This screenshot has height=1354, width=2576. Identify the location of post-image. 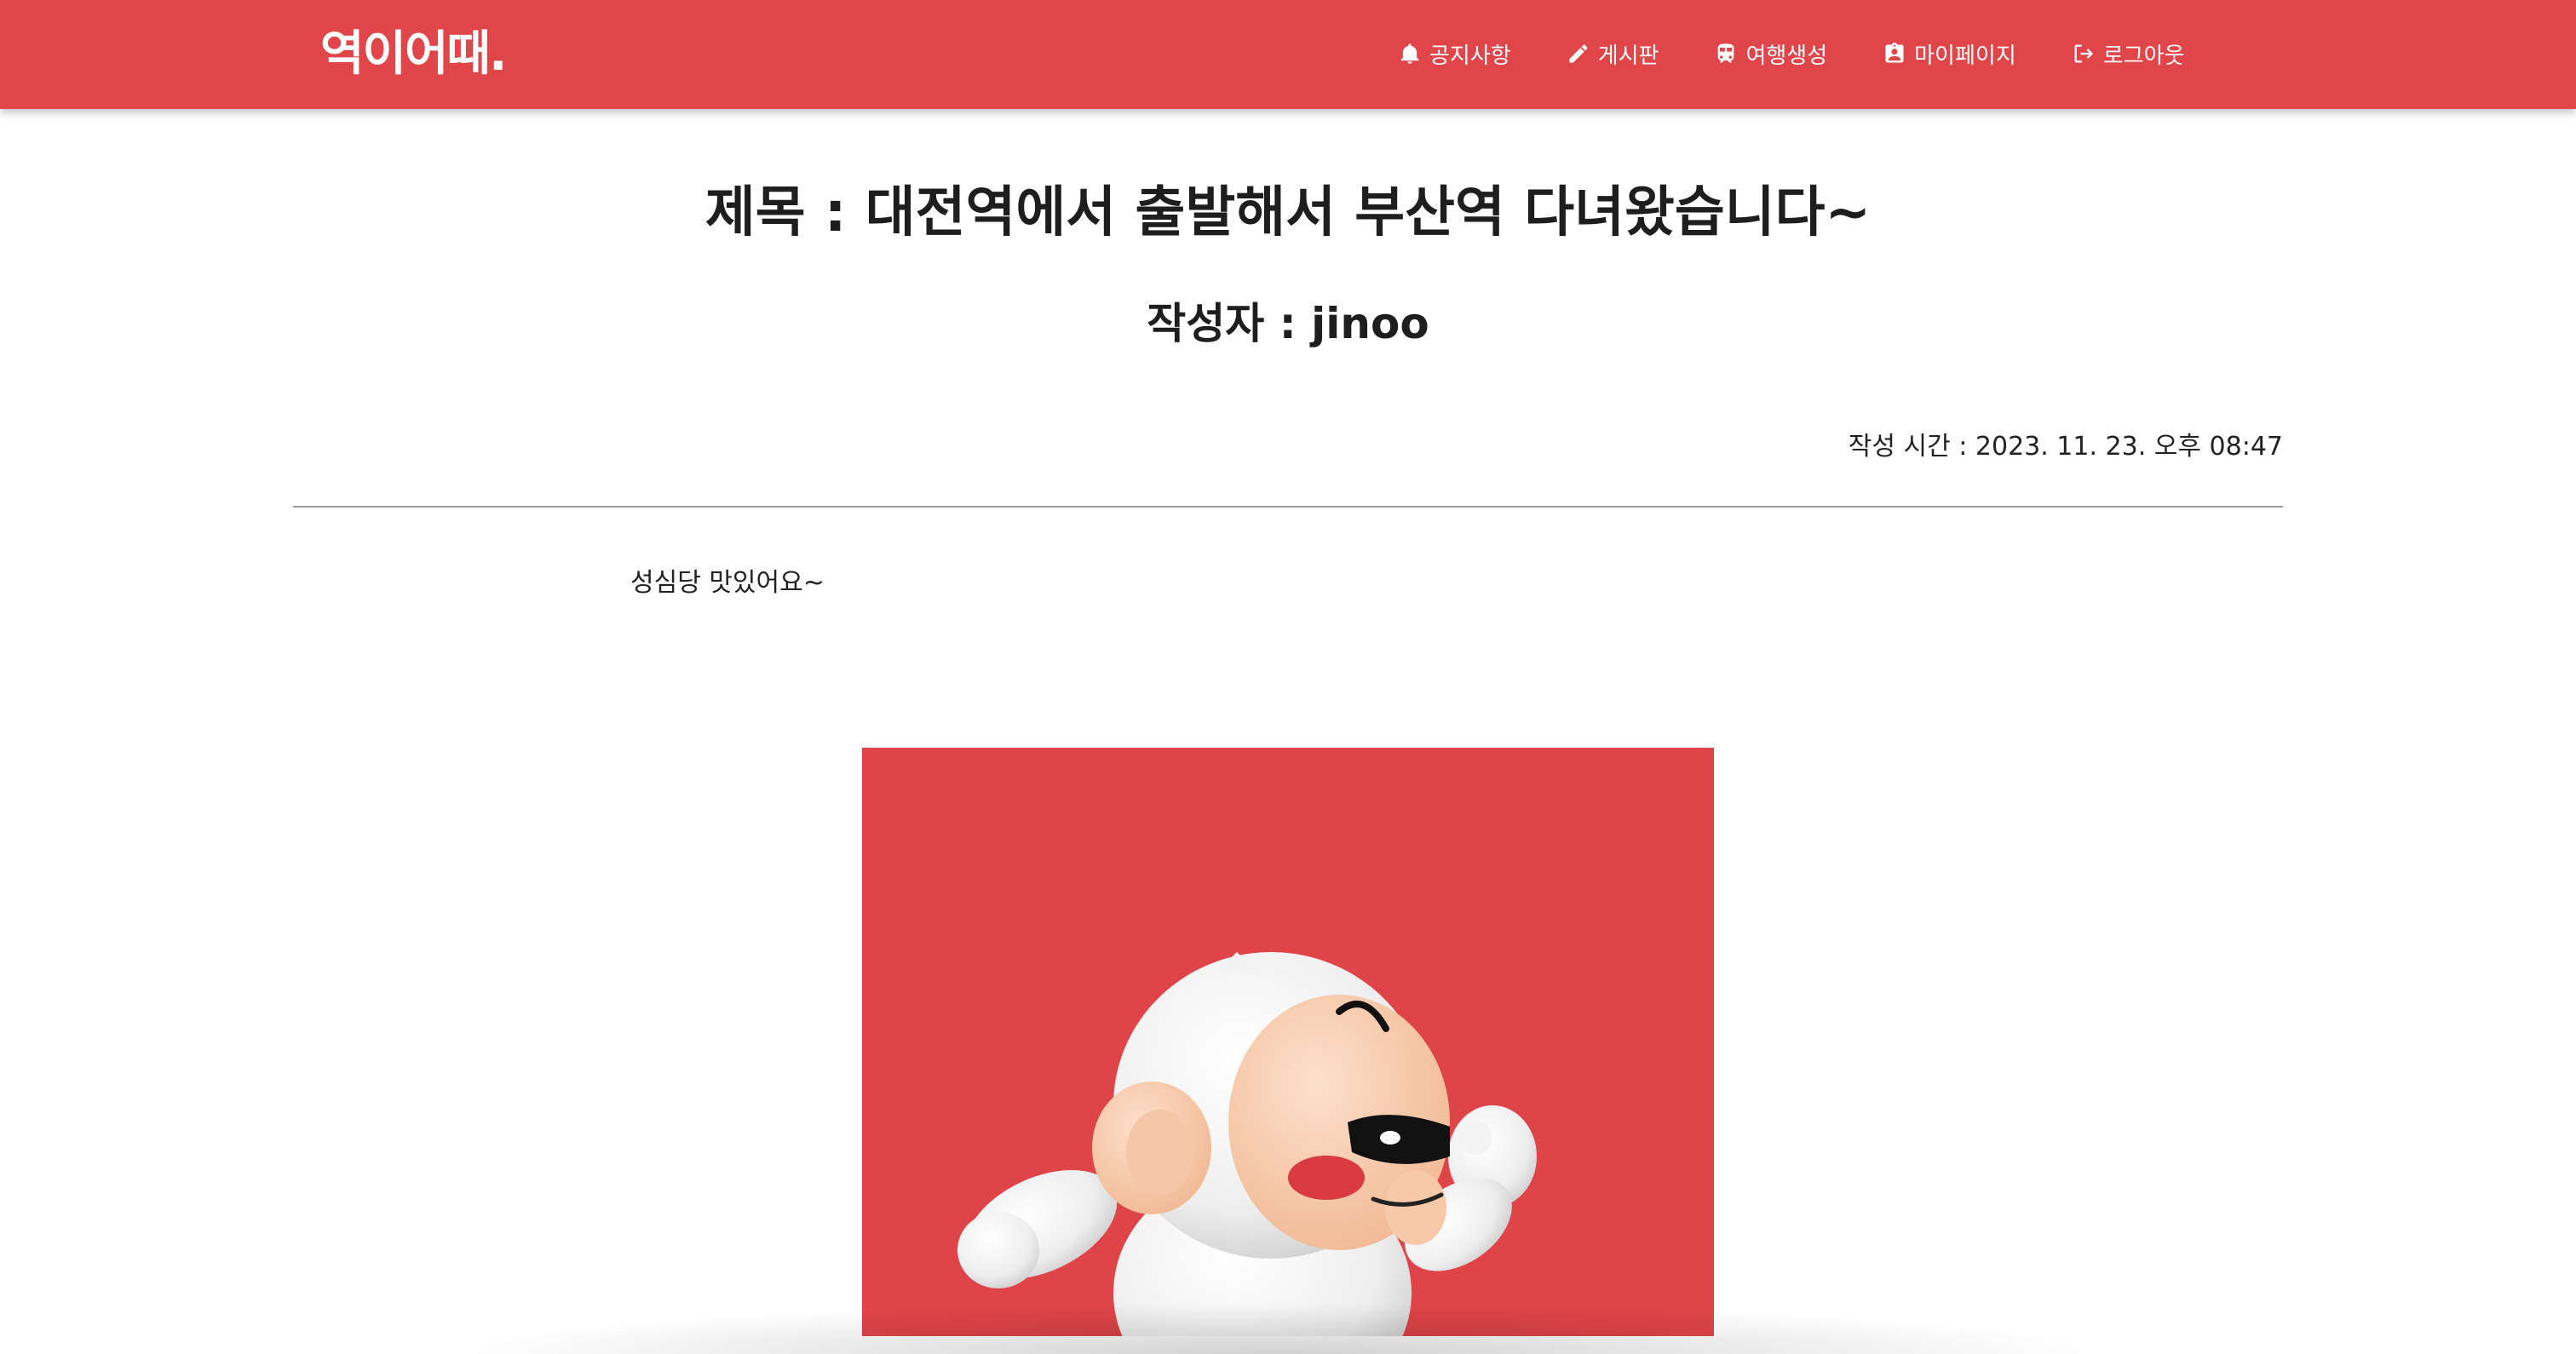
(1288, 1042).